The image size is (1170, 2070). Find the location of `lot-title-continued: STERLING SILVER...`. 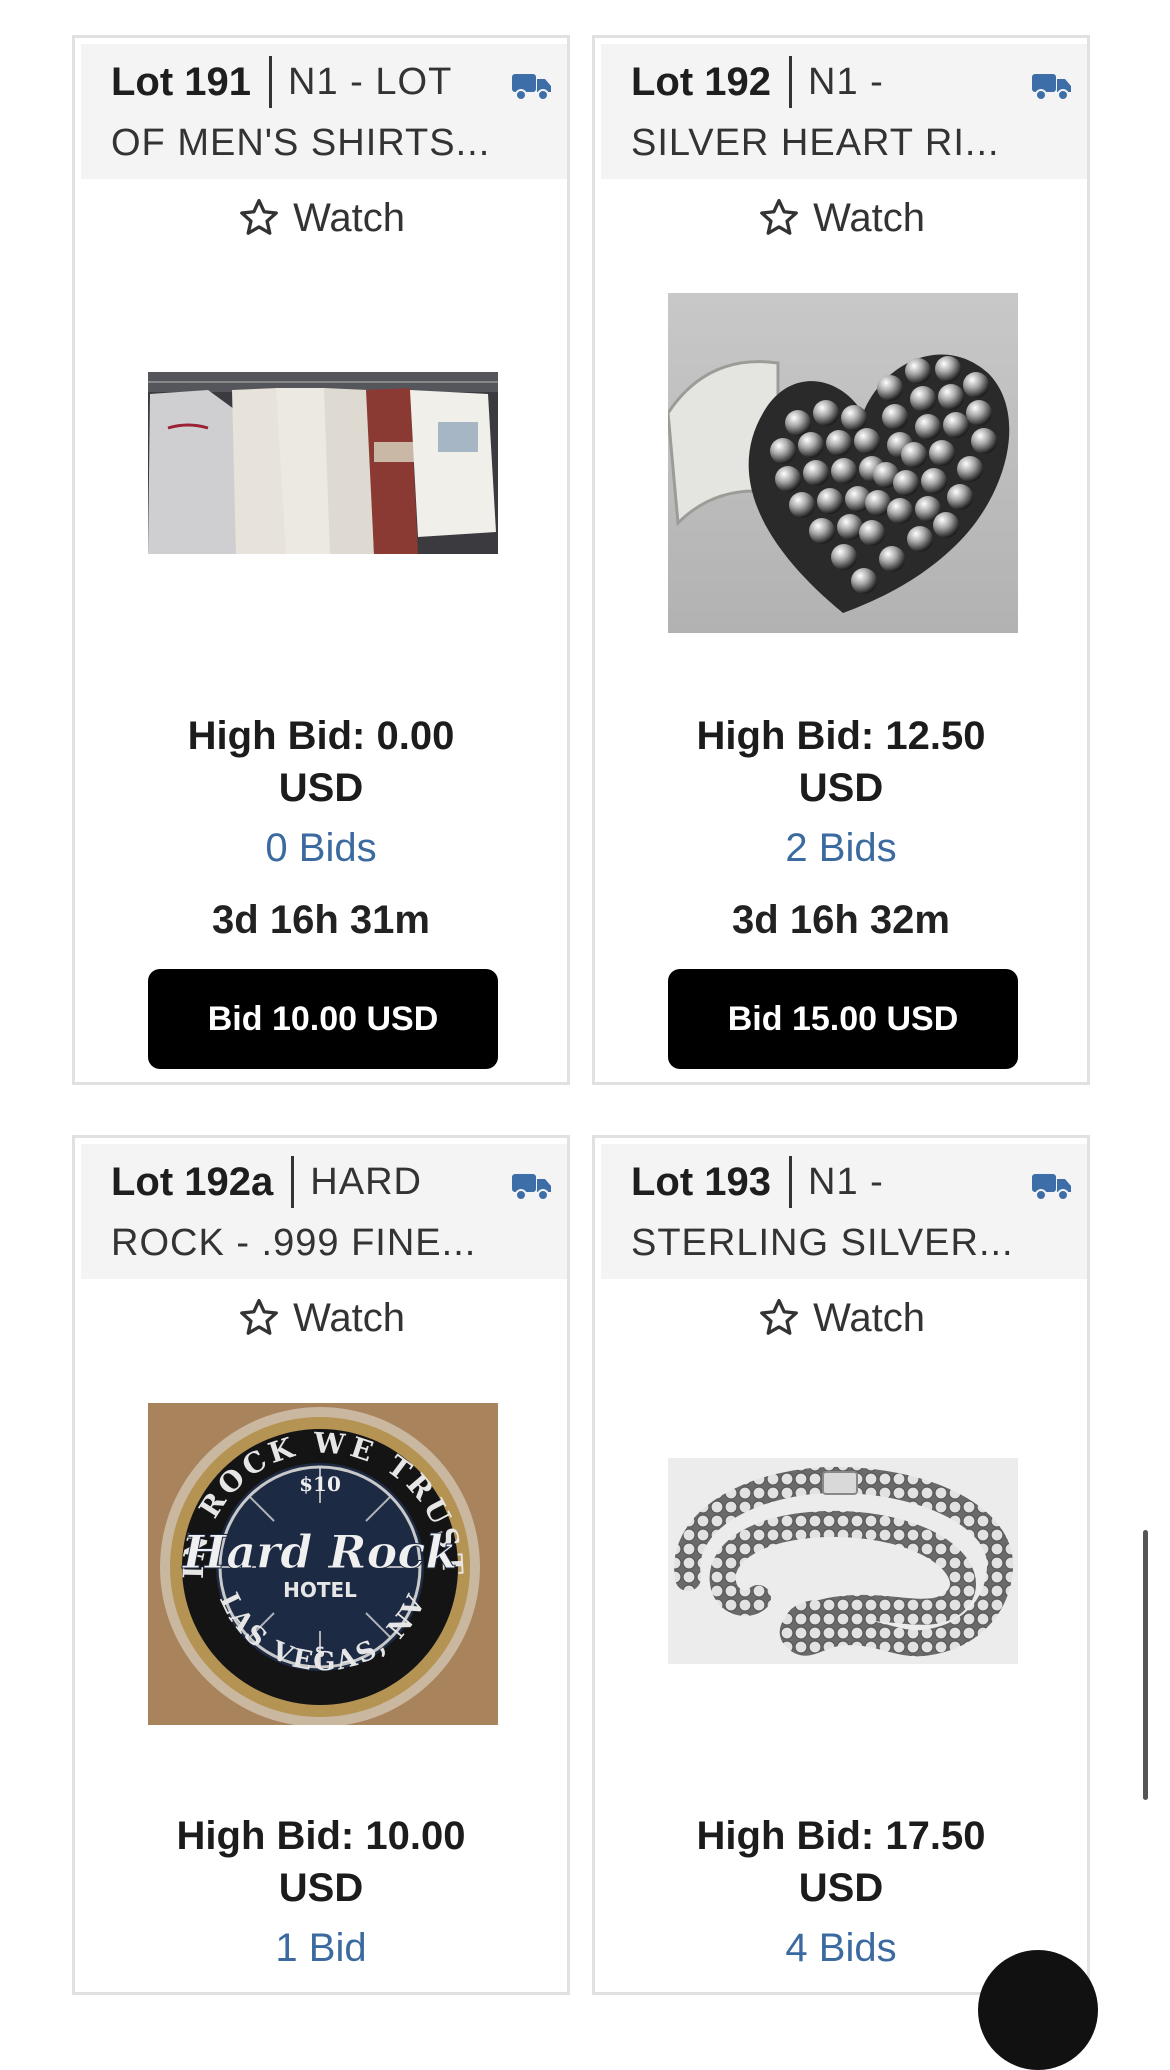

lot-title-continued: STERLING SILVER... is located at coordinates (822, 1243).